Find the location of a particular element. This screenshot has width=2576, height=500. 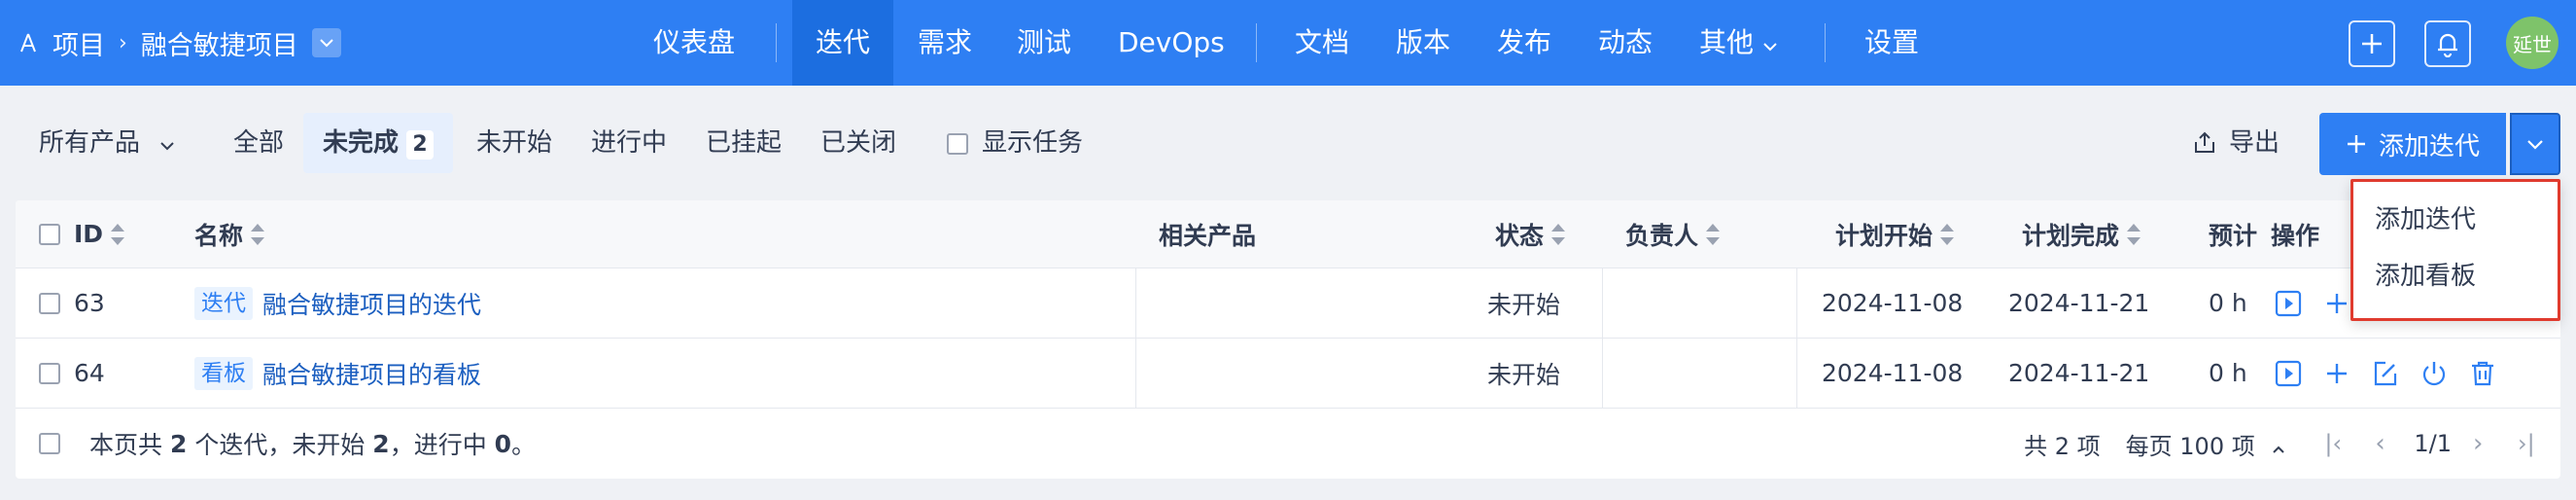

row-begin: 2024-11-08 is located at coordinates (1893, 373).